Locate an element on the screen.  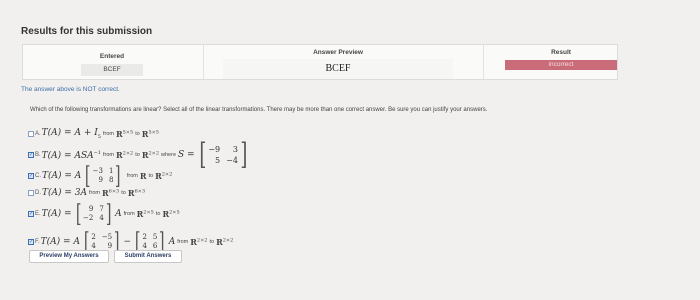
matrix-cell: −3 is located at coordinates (97, 171).